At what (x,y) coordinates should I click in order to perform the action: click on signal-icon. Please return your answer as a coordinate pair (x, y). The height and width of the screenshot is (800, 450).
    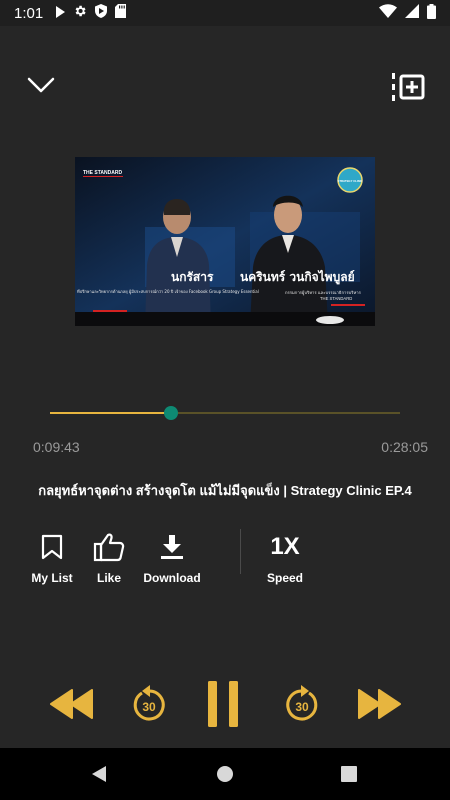
    Looking at the image, I should click on (412, 13).